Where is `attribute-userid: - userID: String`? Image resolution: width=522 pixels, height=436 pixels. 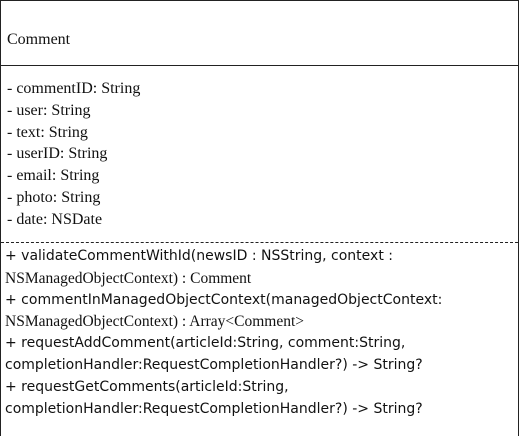 attribute-userid: - userID: String is located at coordinates (57, 154).